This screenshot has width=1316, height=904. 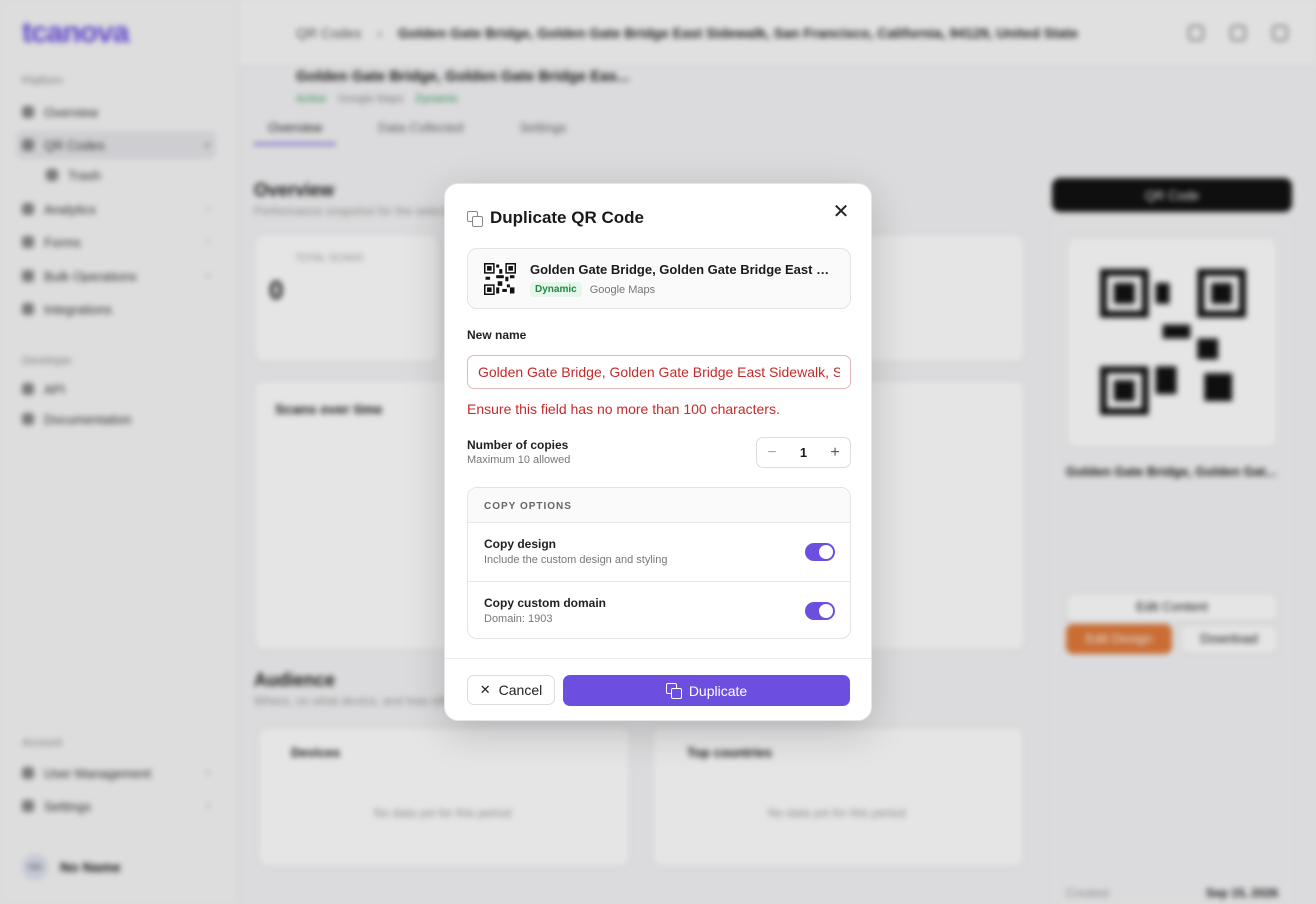 I want to click on duplicate-label: Duplicate, so click(x=718, y=690).